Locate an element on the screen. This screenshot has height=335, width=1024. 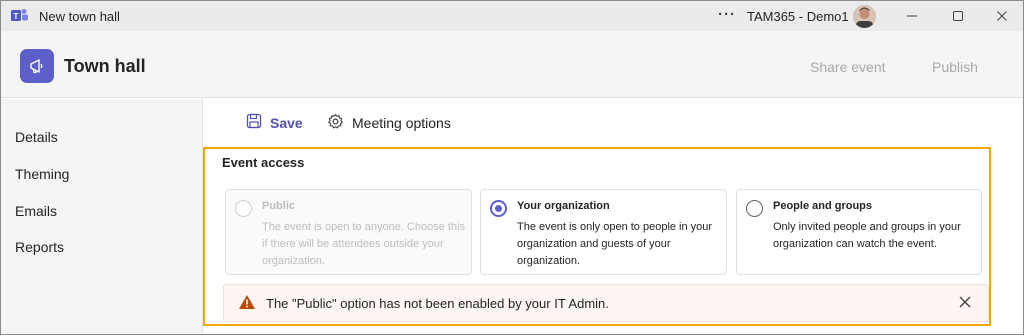
sidebar-item-theming: Theming is located at coordinates (42, 174).